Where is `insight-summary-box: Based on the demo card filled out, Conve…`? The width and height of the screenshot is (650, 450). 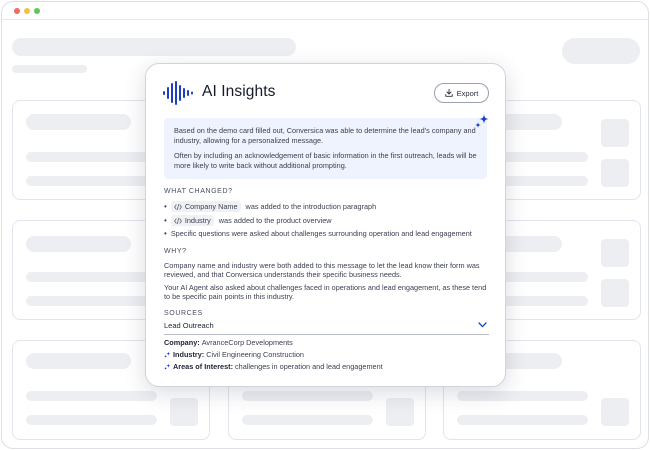 insight-summary-box: Based on the demo card filled out, Conve… is located at coordinates (325, 148).